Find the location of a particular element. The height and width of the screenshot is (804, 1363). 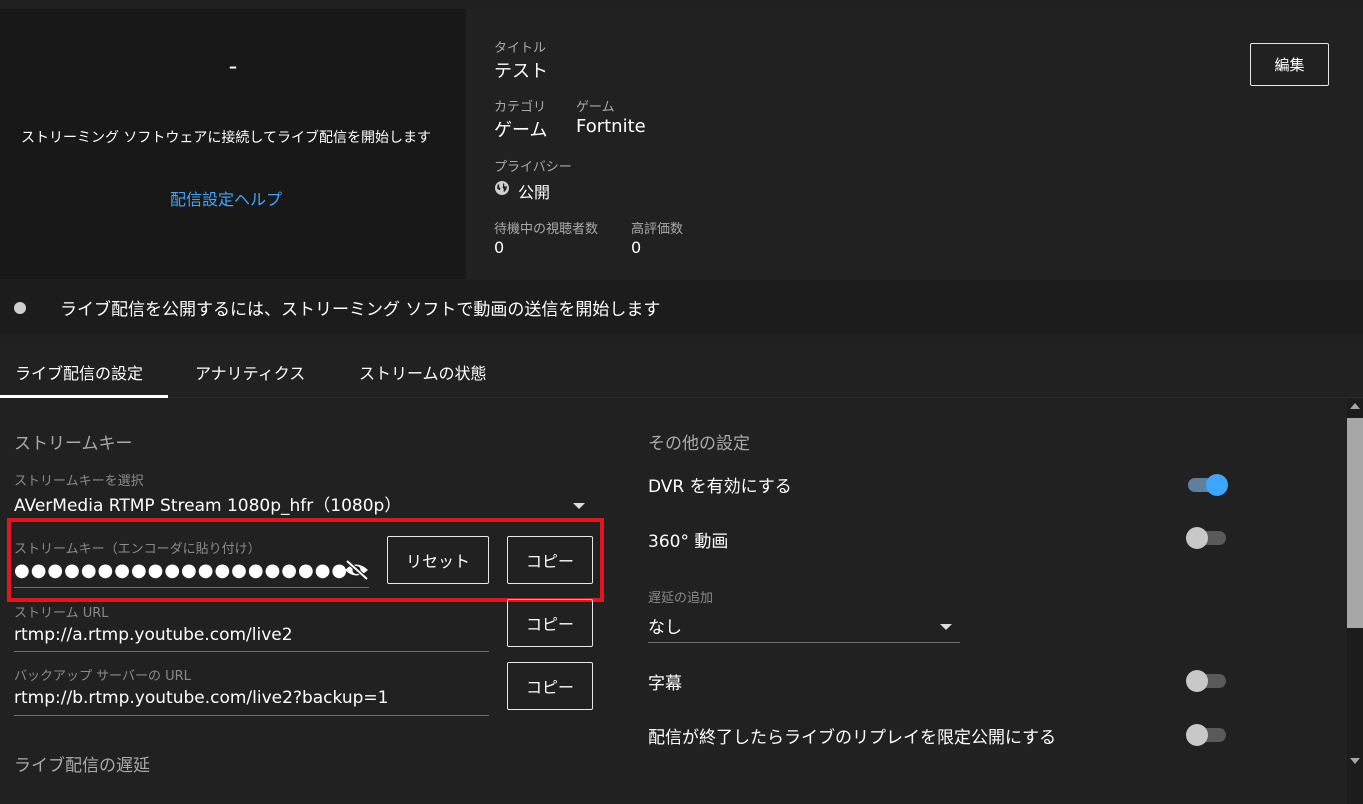

delay-chevron-down-icon is located at coordinates (946, 627).